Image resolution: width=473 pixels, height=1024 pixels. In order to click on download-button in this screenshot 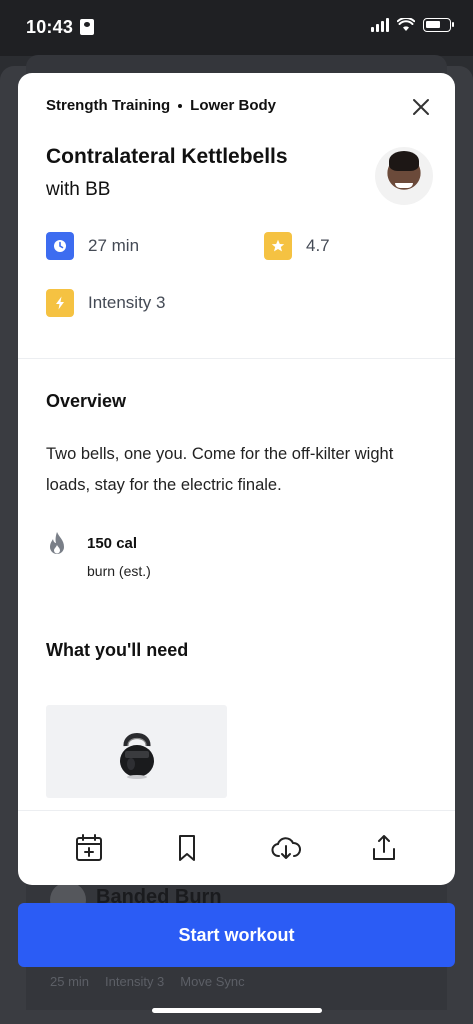, I will do `click(286, 848)`.